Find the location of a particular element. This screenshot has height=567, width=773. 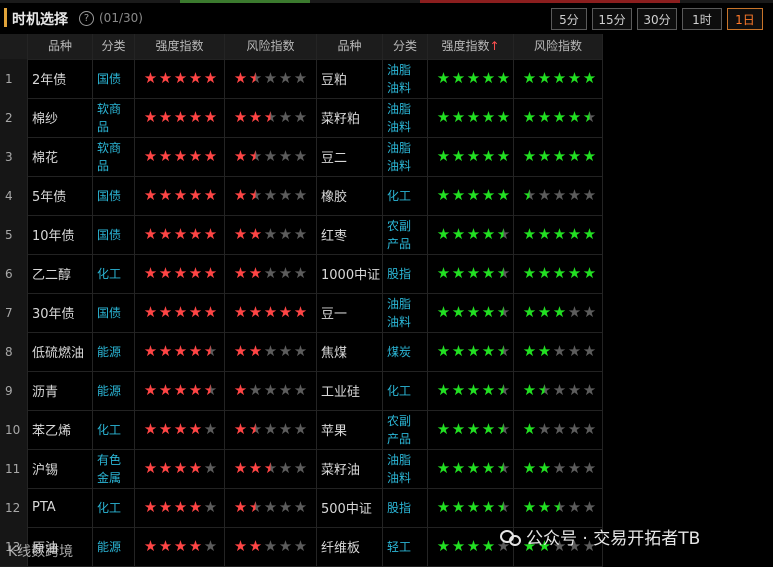

row-index: 1 is located at coordinates (14, 78).